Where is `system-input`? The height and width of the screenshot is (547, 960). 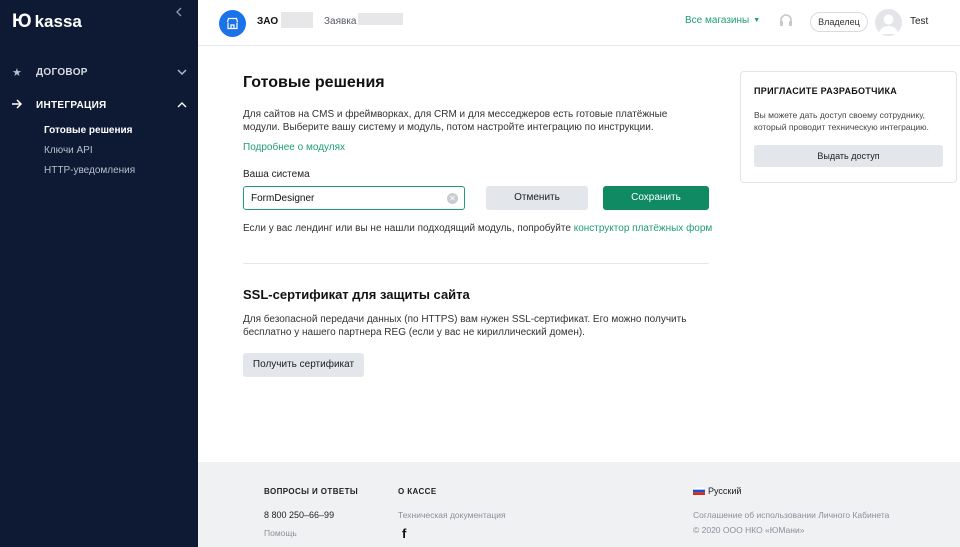 system-input is located at coordinates (354, 198).